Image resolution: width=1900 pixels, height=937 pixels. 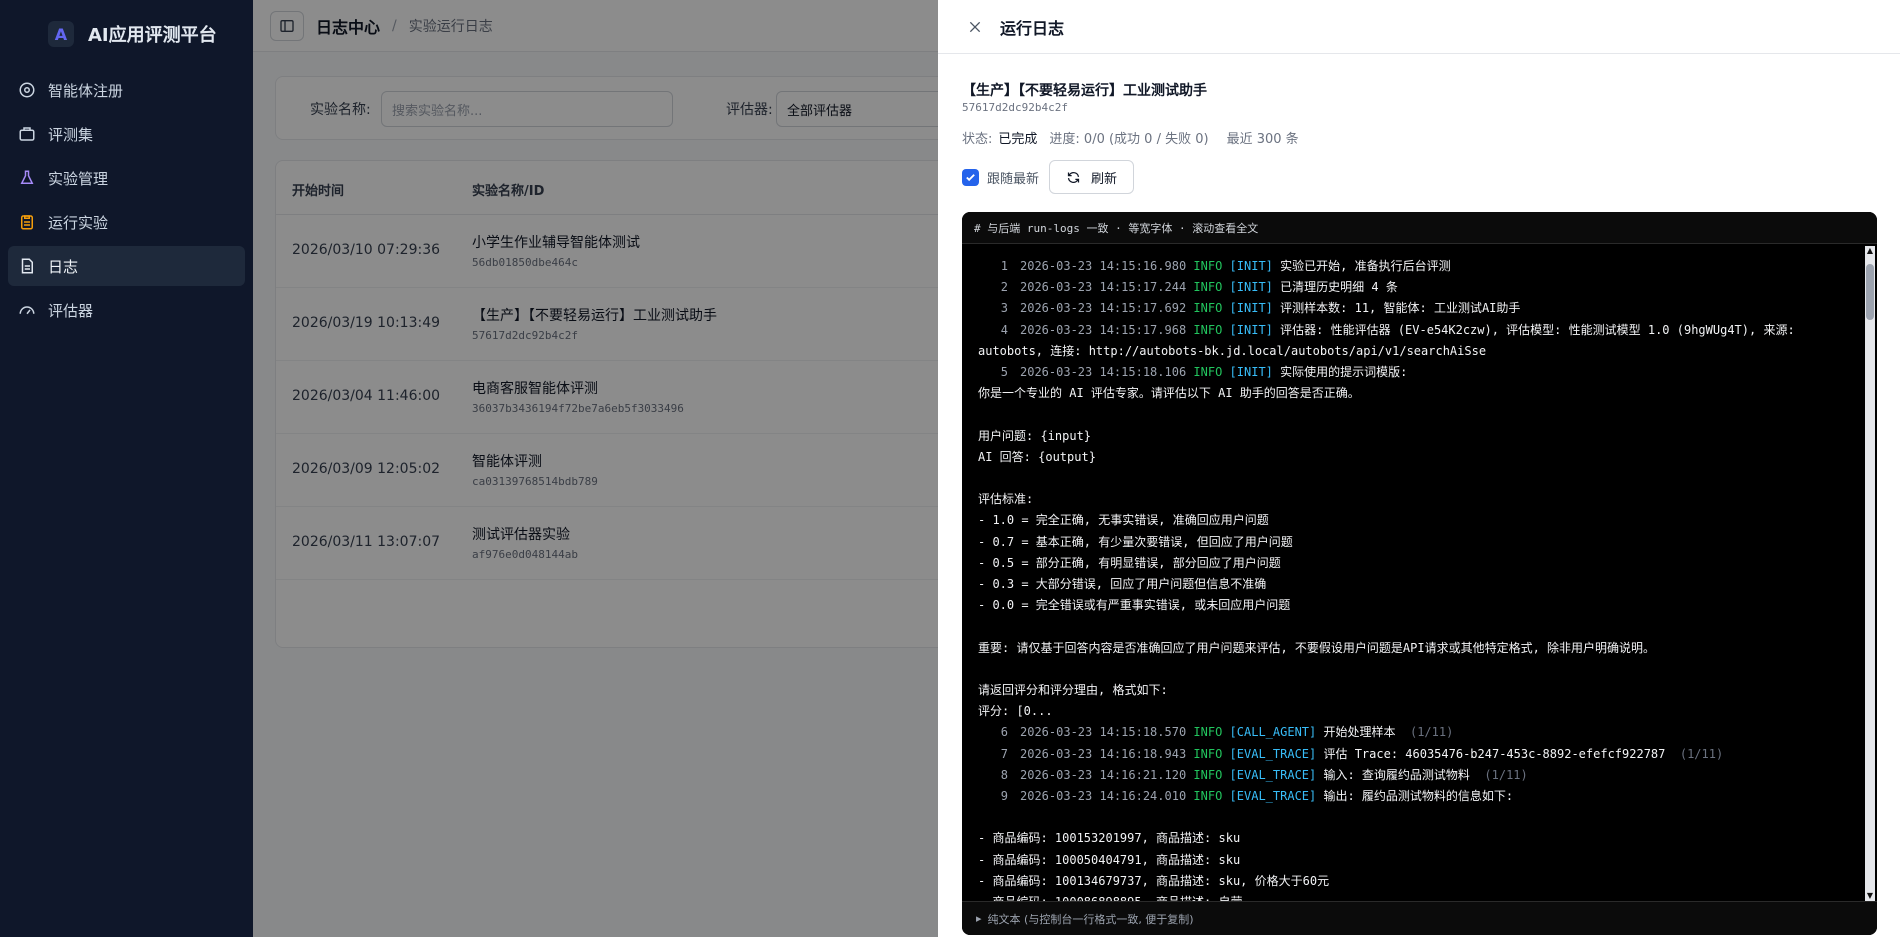 I want to click on plain-text-label: 纯文本 (与控制台一行格式一致, 便于复制), so click(x=1090, y=919).